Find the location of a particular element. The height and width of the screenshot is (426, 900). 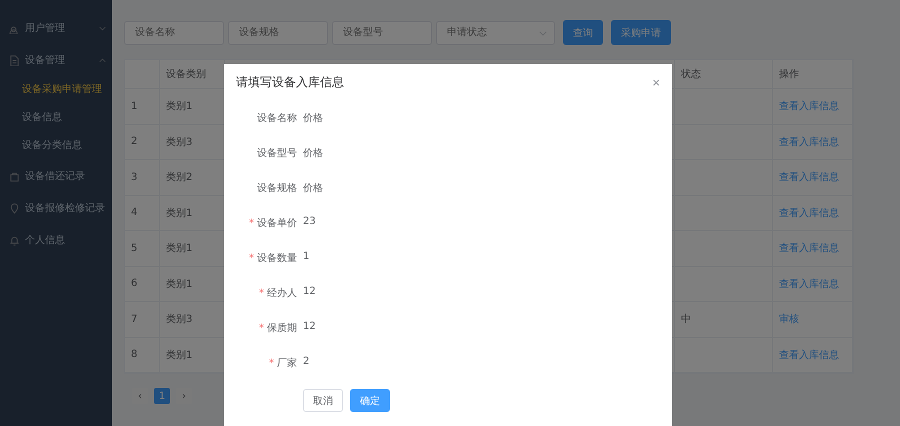

table-cell: 1 is located at coordinates (142, 106).